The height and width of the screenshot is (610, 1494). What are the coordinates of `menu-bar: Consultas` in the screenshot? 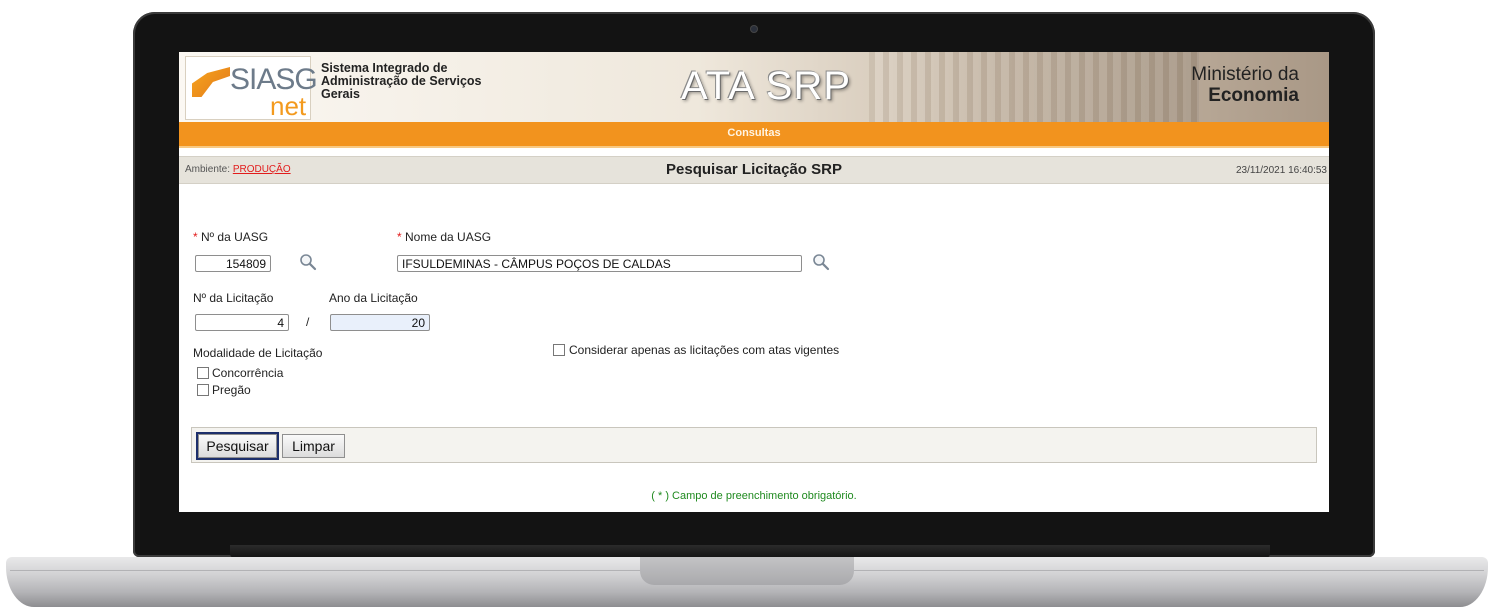 It's located at (754, 135).